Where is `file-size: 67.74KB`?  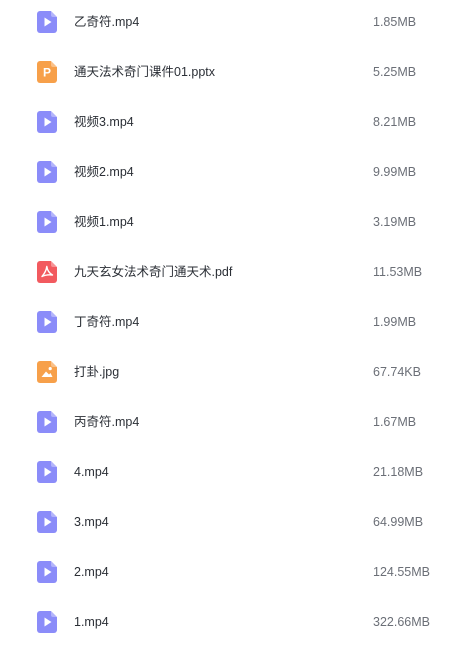 file-size: 67.74KB is located at coordinates (397, 372).